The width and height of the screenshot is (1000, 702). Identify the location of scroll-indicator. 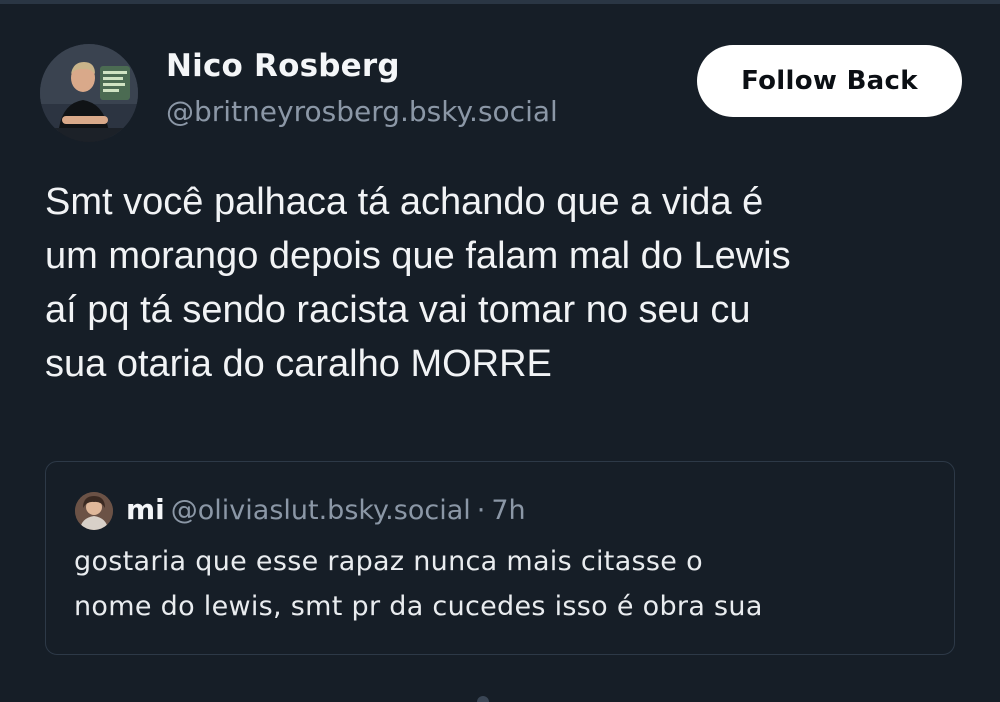
(483, 699).